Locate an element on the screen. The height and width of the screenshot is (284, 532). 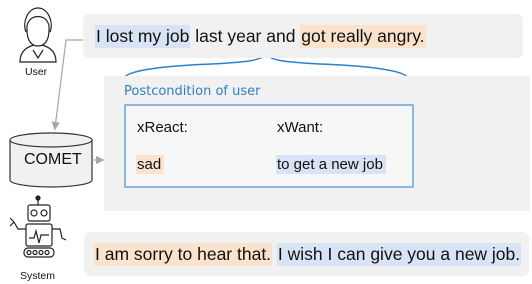
utterance-text-middle: last year and is located at coordinates (245, 35).